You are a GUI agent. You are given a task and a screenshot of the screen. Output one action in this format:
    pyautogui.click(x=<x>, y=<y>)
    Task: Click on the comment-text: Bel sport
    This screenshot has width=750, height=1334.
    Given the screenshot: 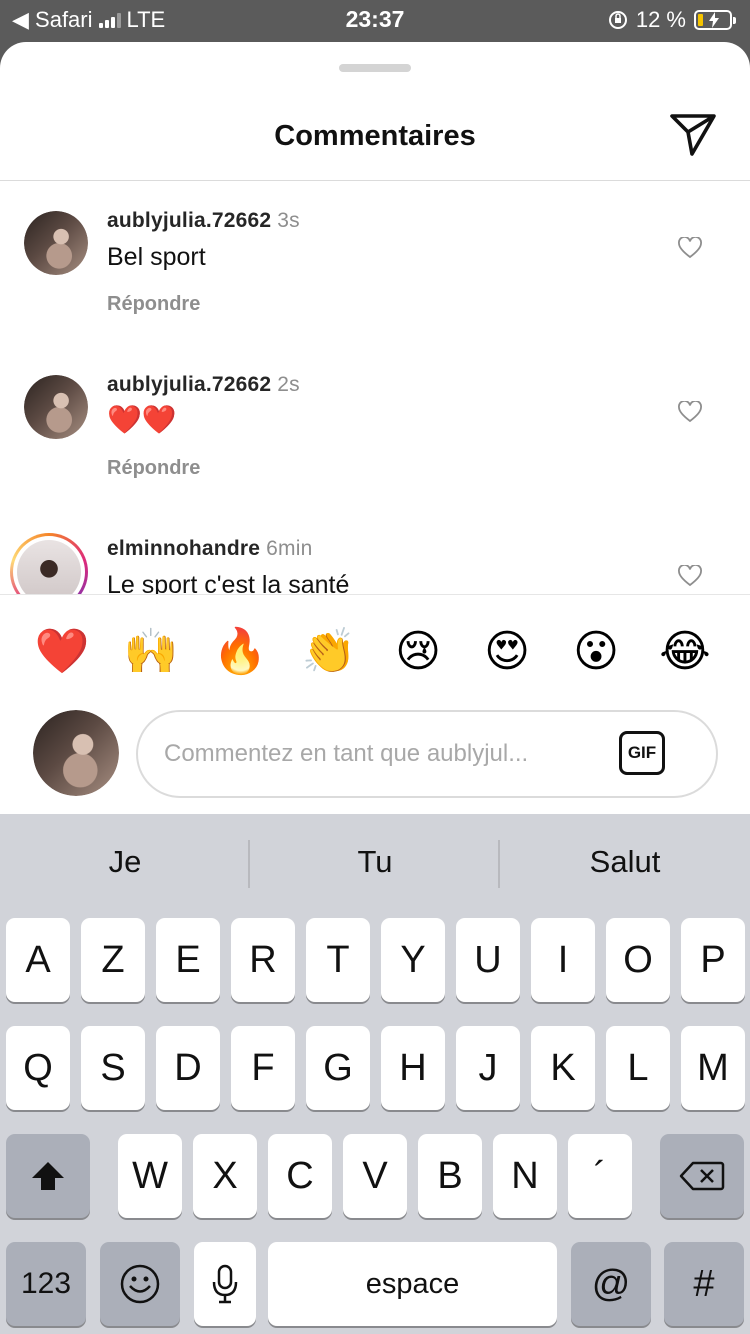 What is the action you would take?
    pyautogui.click(x=156, y=257)
    